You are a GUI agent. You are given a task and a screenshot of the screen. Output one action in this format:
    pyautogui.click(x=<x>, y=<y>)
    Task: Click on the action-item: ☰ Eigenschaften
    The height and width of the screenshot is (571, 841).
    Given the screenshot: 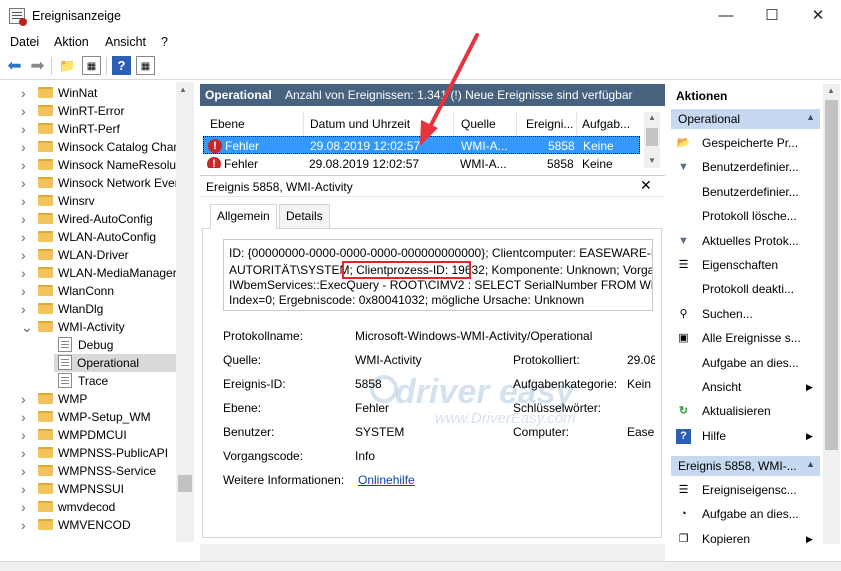 What is the action you would take?
    pyautogui.click(x=744, y=265)
    